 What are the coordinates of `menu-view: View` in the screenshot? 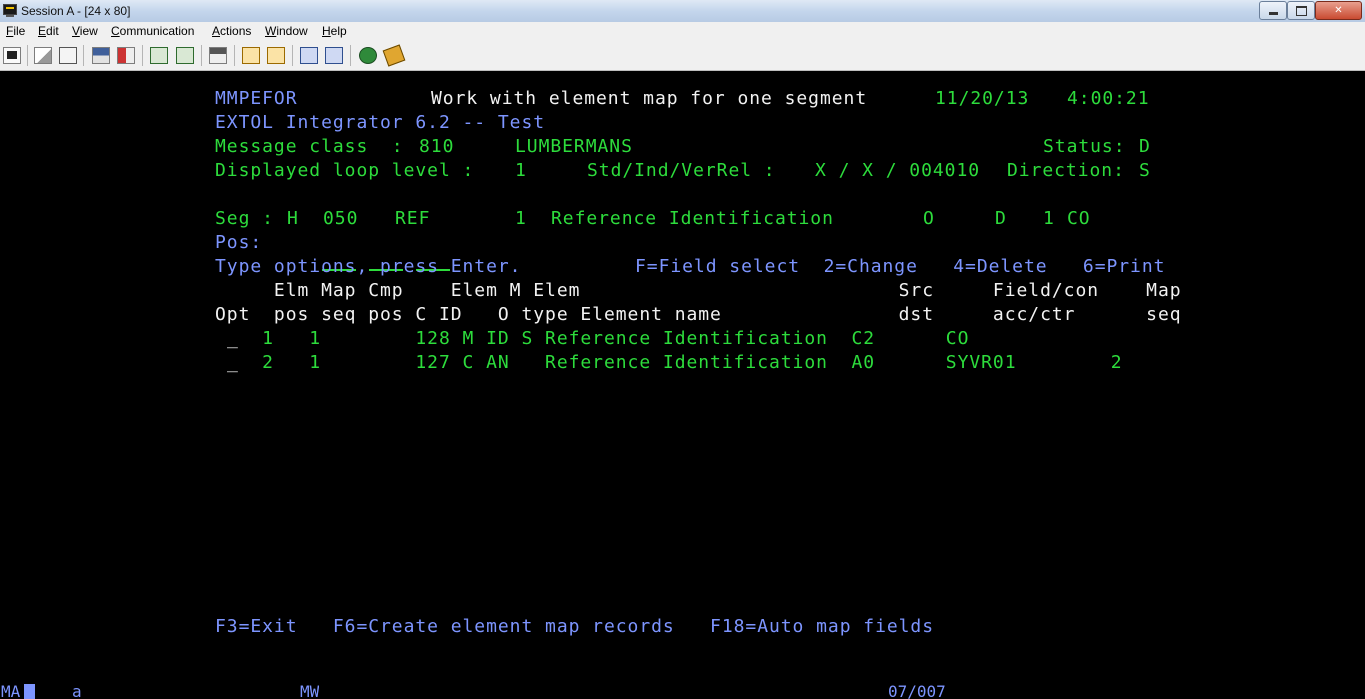 It's located at (85, 31).